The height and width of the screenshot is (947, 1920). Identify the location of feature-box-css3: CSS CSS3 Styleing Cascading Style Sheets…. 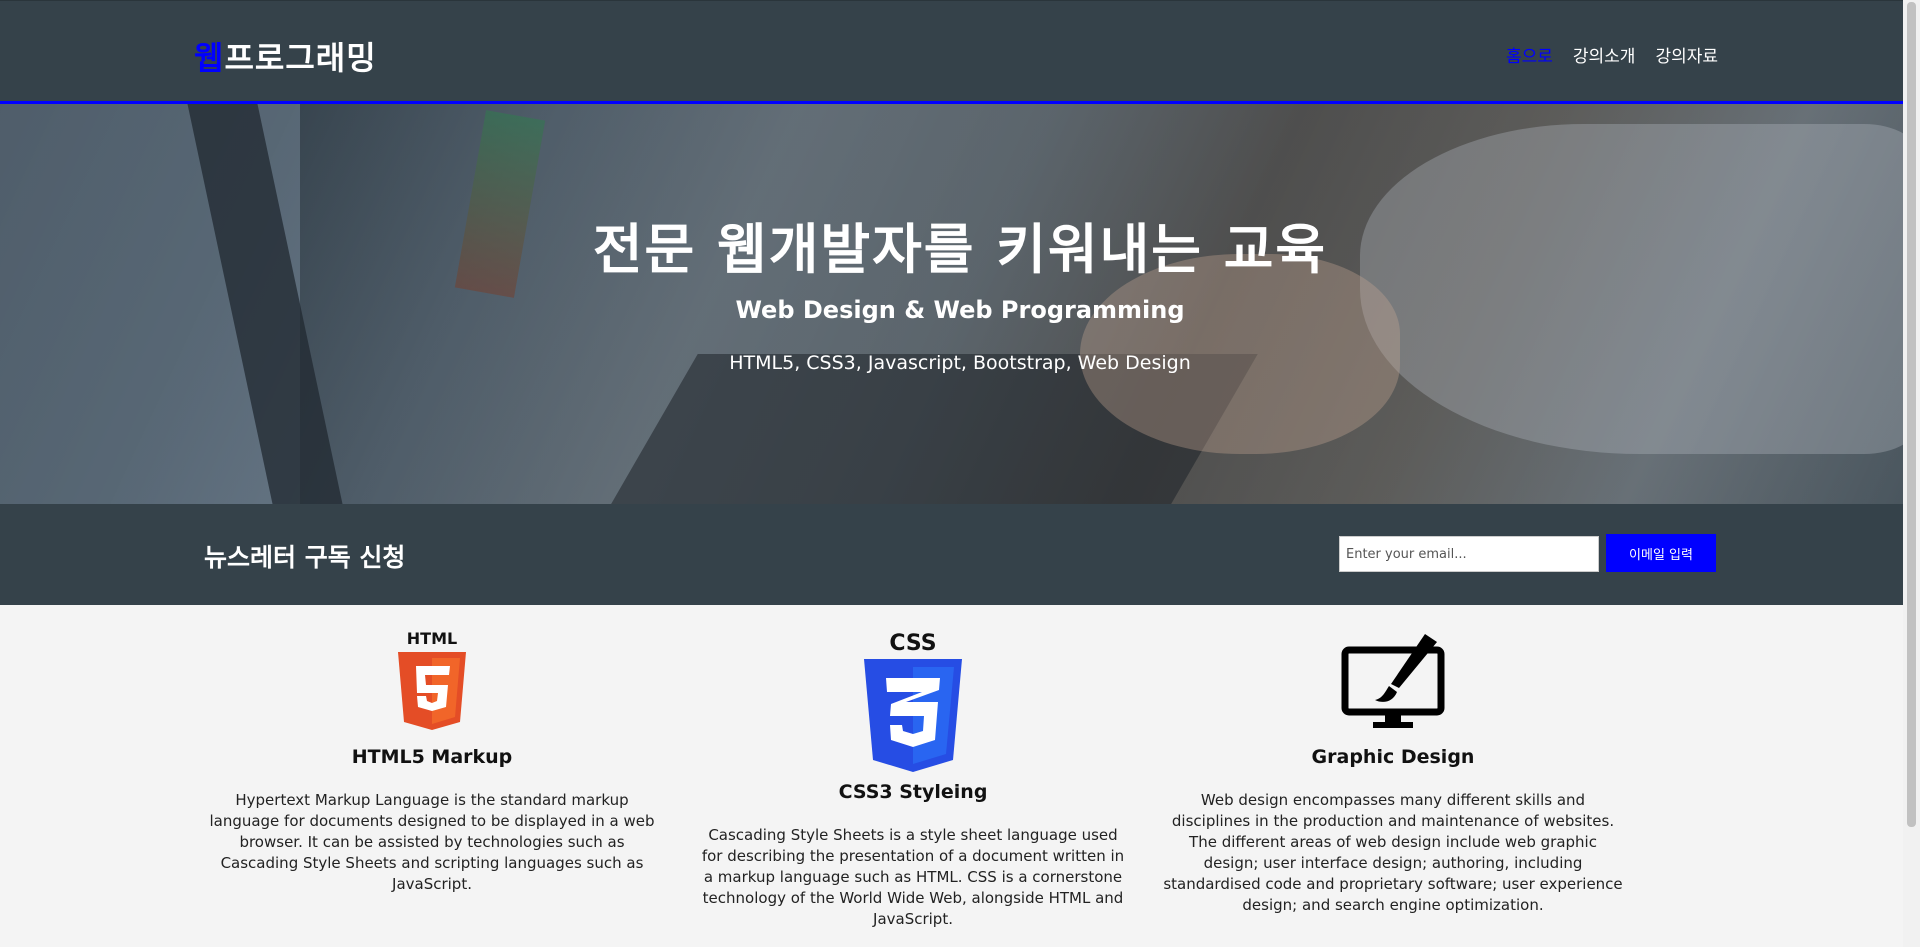
(913, 780).